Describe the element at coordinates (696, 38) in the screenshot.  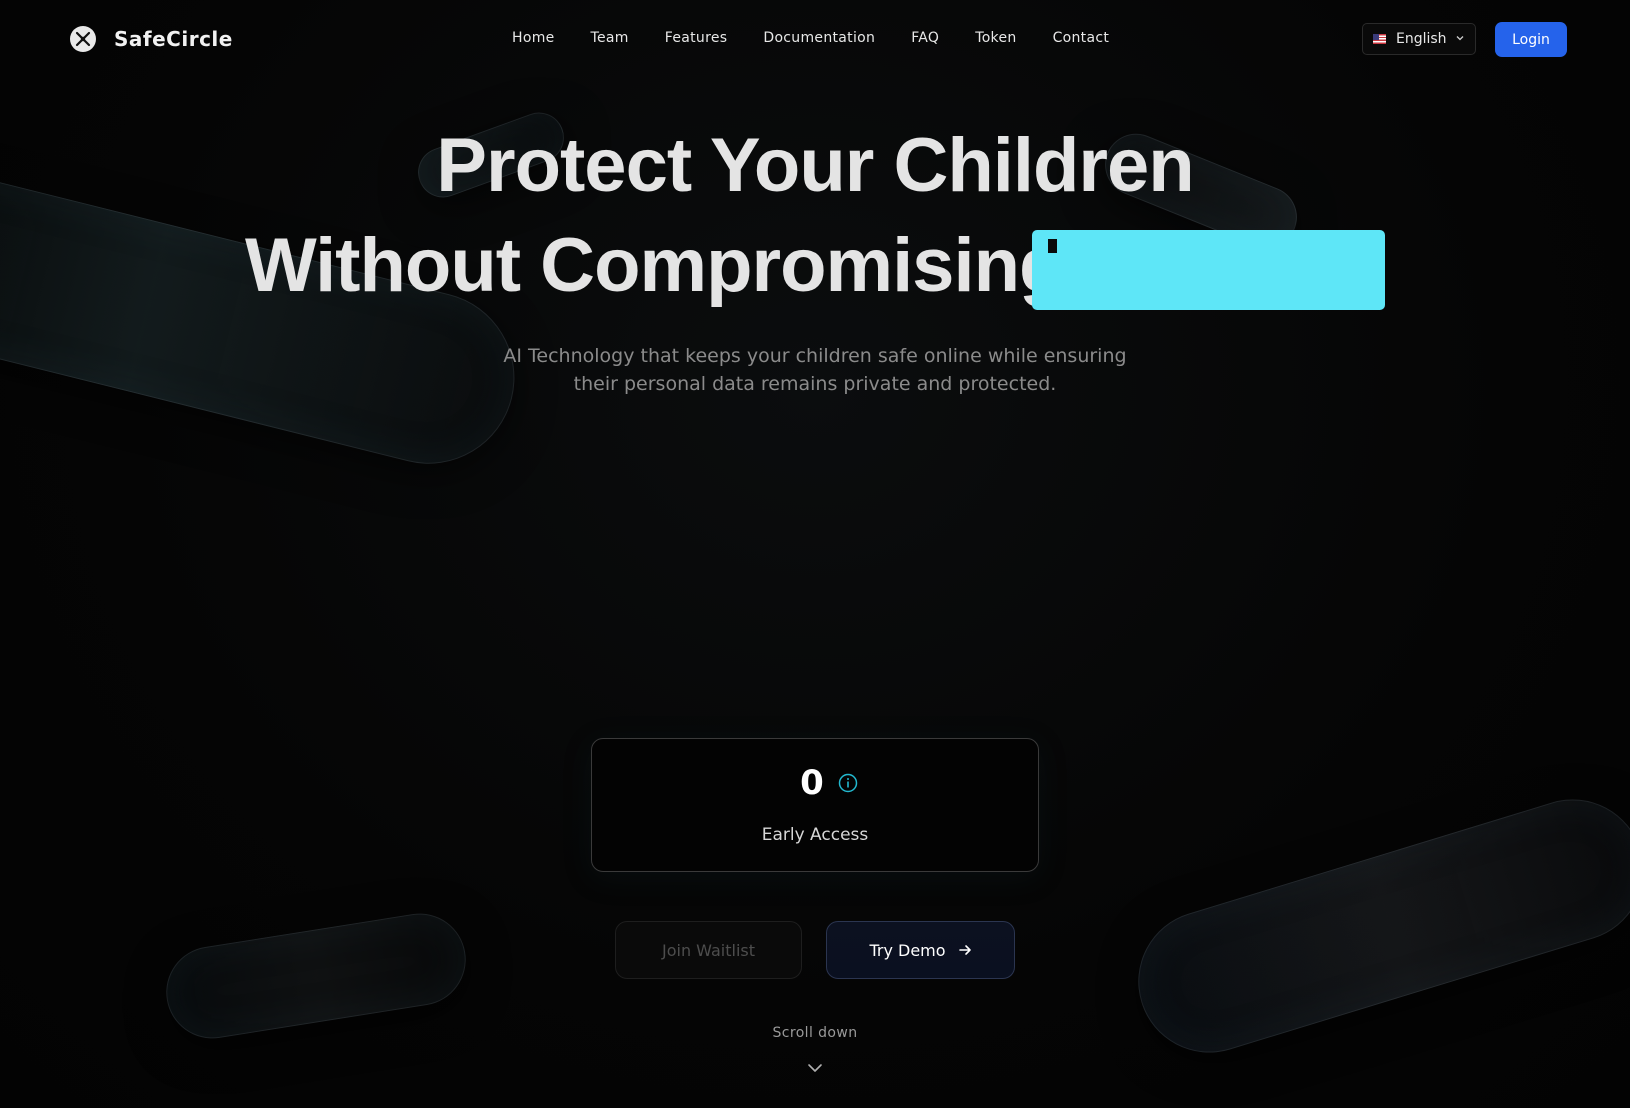
I see `nav-link-features: Features` at that location.